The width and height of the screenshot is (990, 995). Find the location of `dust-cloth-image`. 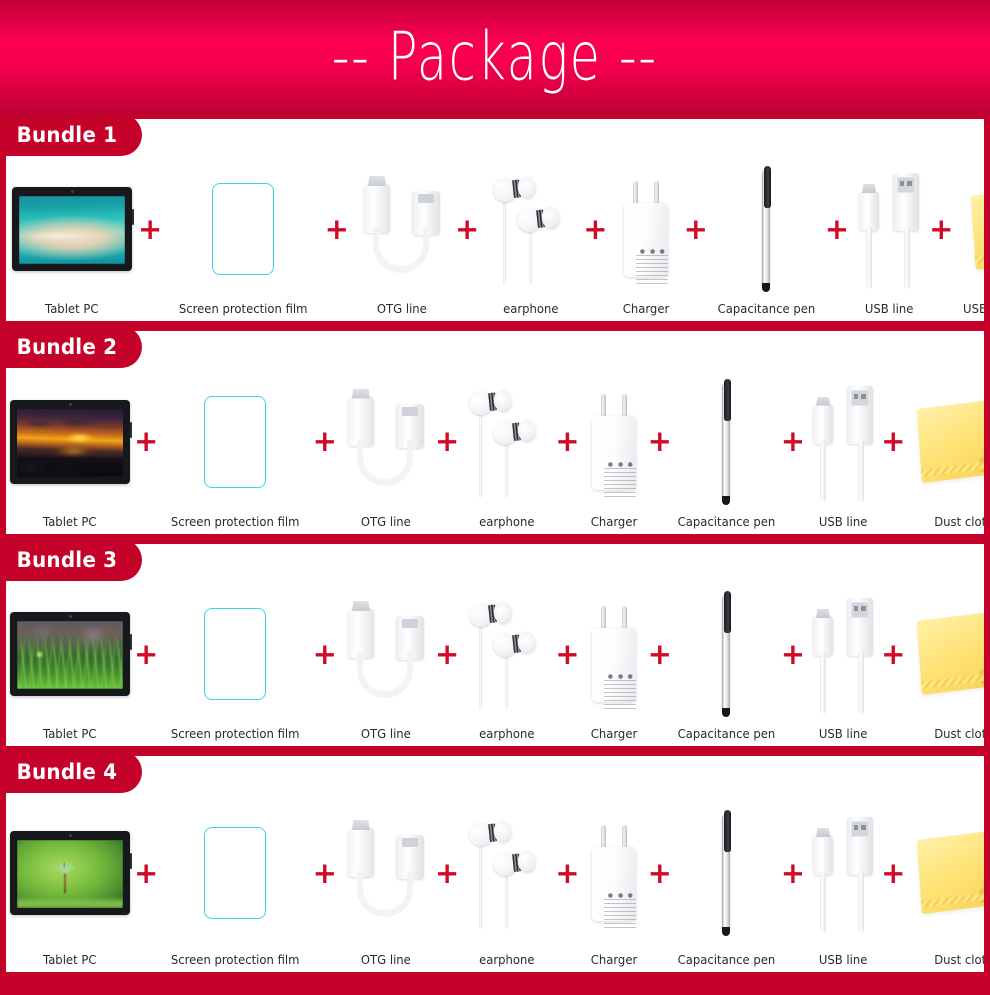

dust-cloth-image is located at coordinates (947, 654).